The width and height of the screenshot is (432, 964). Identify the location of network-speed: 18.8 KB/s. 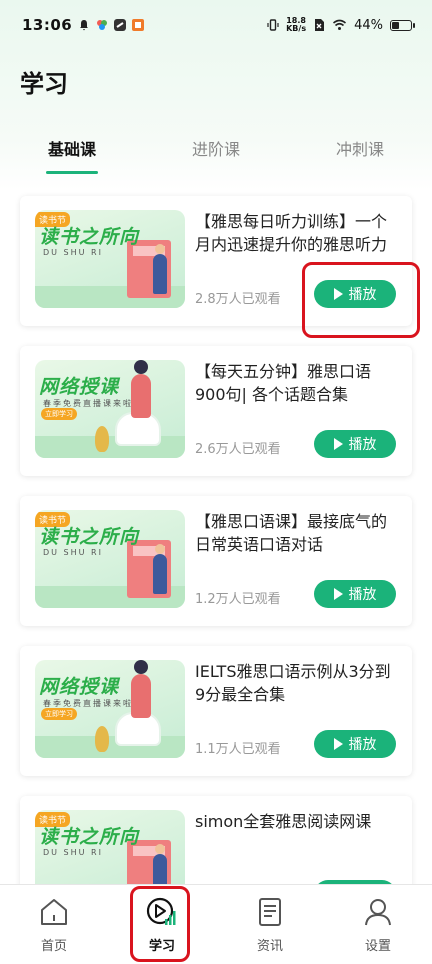
(296, 25).